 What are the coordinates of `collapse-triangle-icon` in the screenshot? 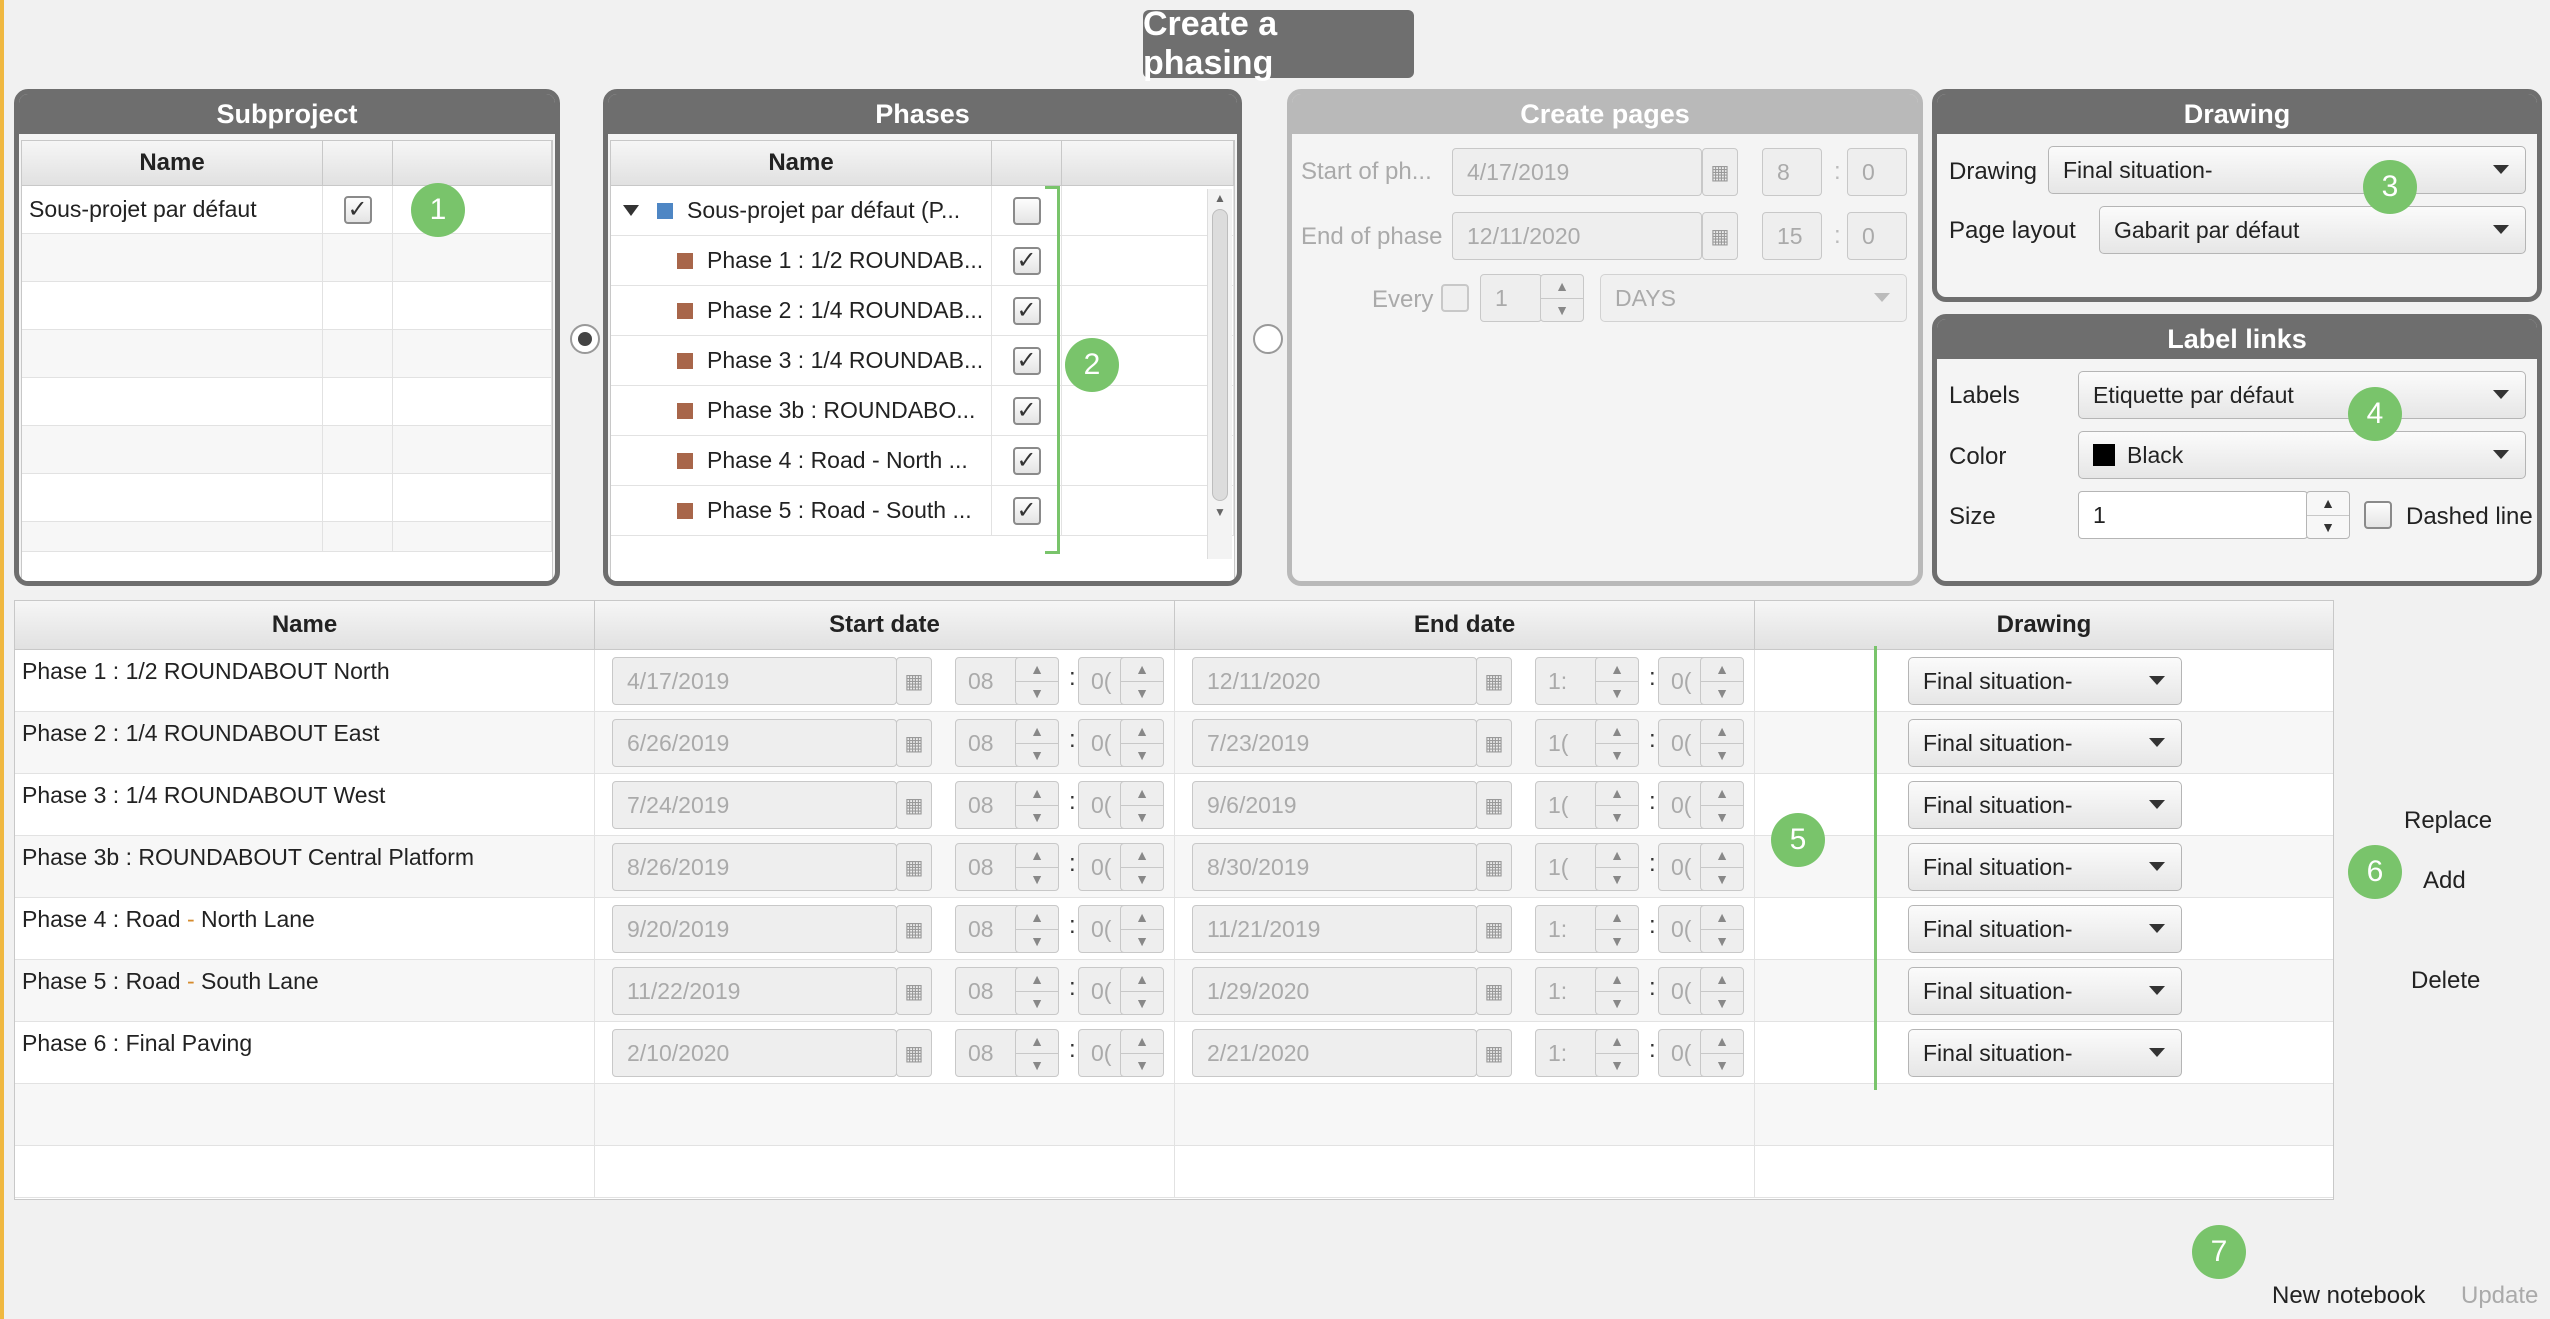 It's located at (631, 210).